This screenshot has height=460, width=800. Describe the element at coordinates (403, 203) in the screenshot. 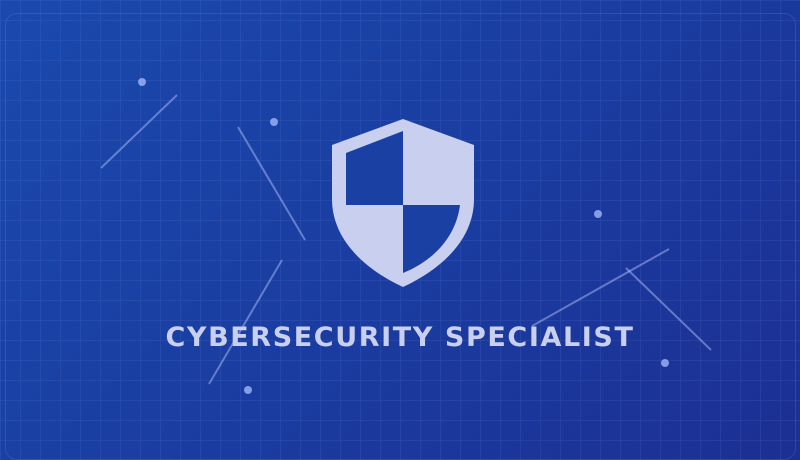

I see `shield-icon` at that location.